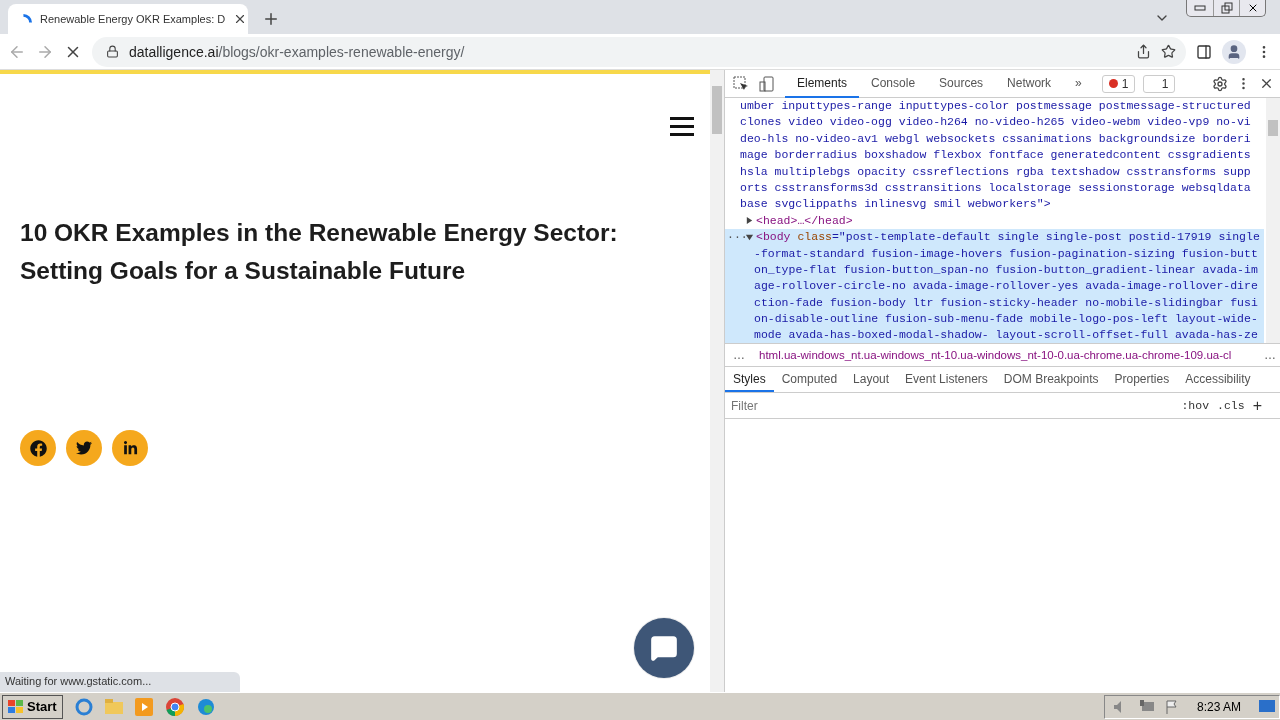 This screenshot has height=720, width=1280. I want to click on ellipsis-button: ···, so click(736, 237).